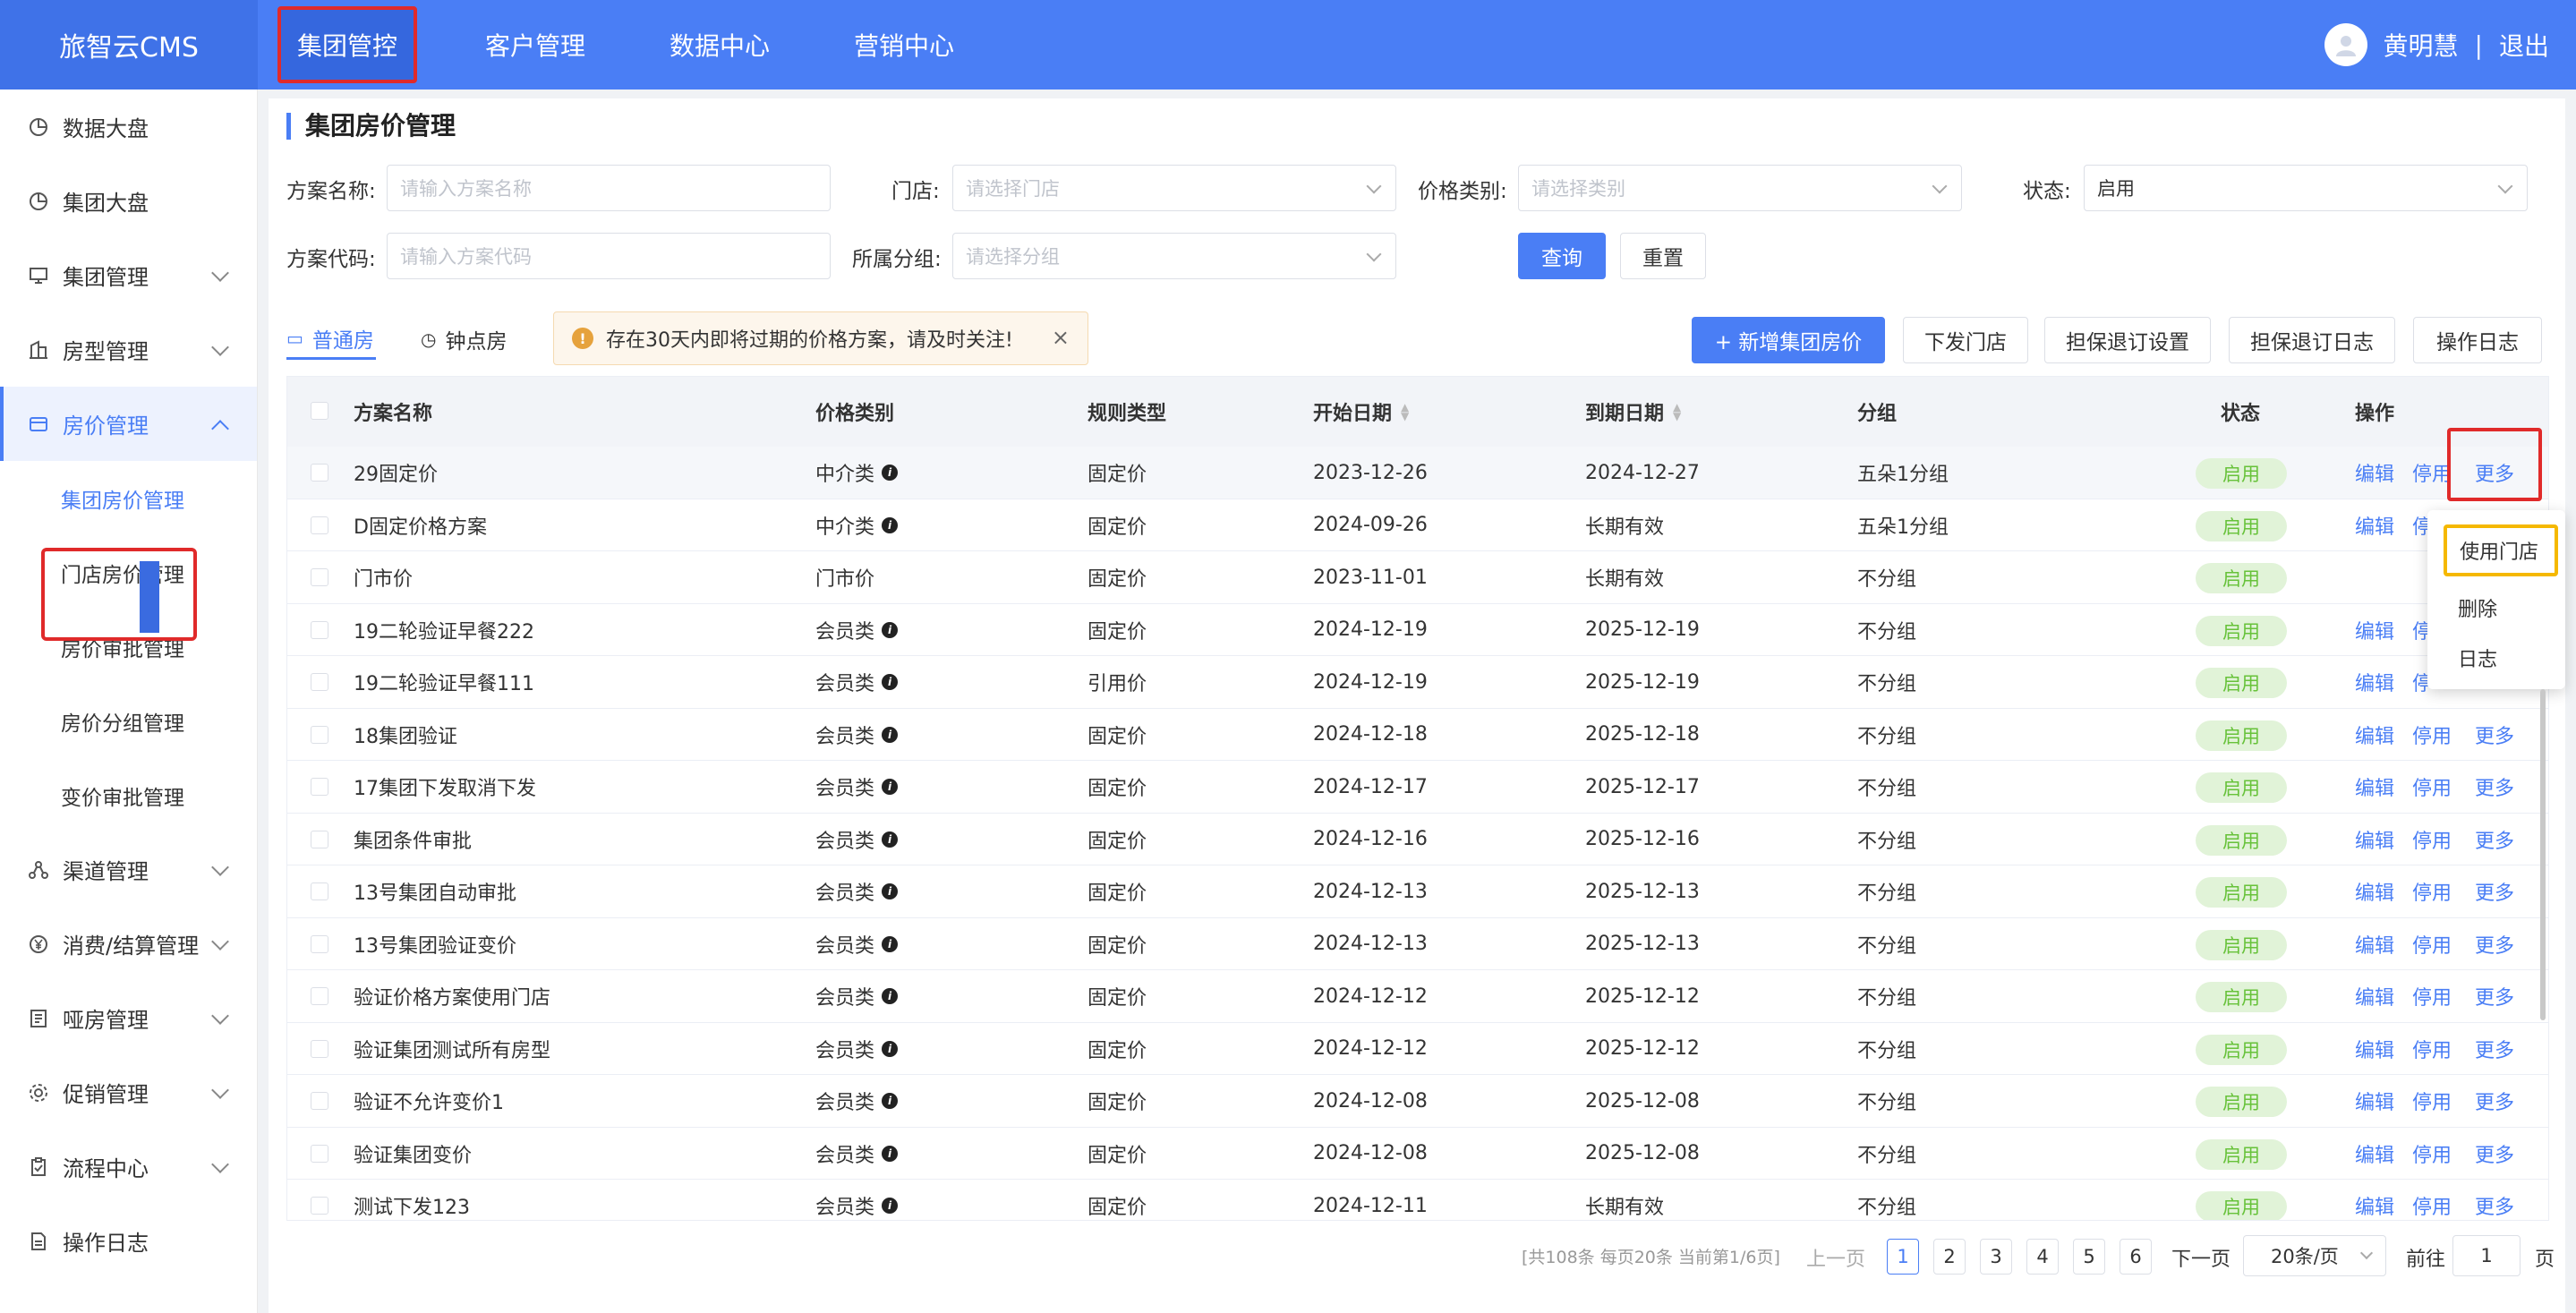  I want to click on sidebar-item-dummy-room: 哑房管理, so click(128, 1018).